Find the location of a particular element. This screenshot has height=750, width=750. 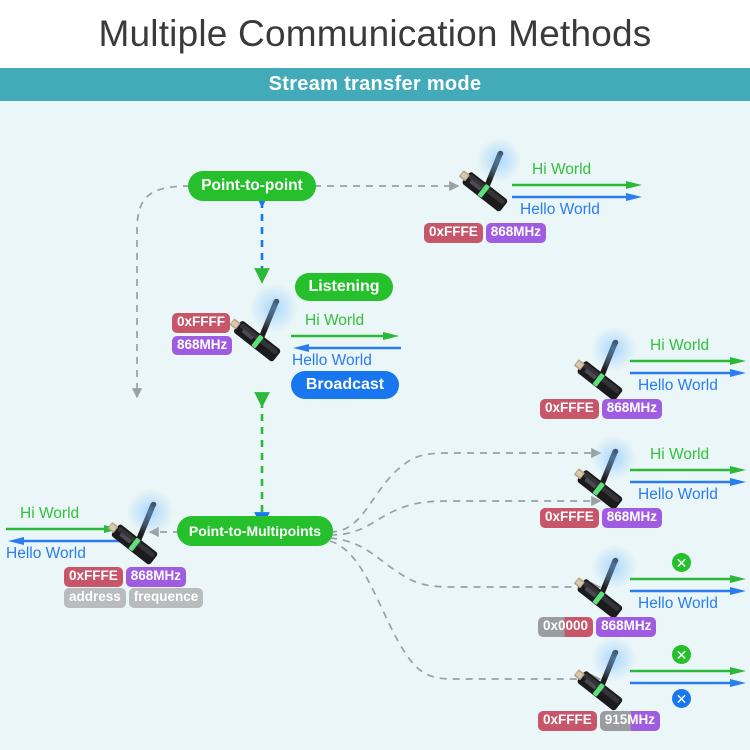

blocked-tx-icon-node-3: ✕ is located at coordinates (681, 562).